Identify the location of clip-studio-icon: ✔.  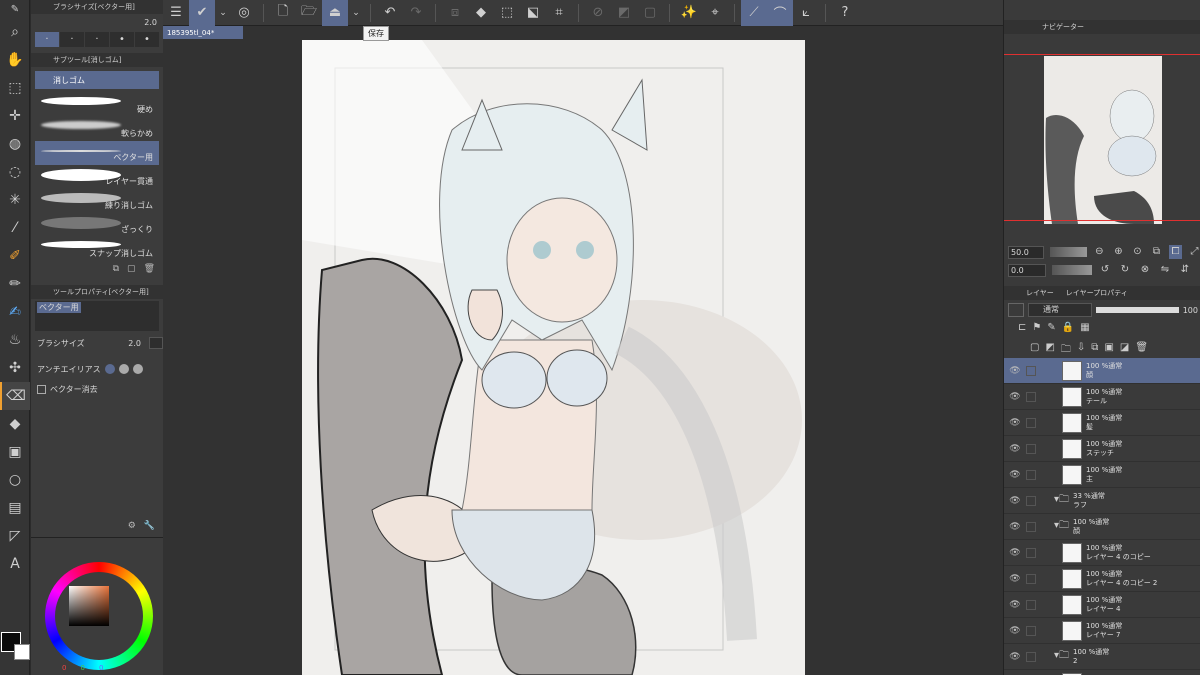
(202, 13).